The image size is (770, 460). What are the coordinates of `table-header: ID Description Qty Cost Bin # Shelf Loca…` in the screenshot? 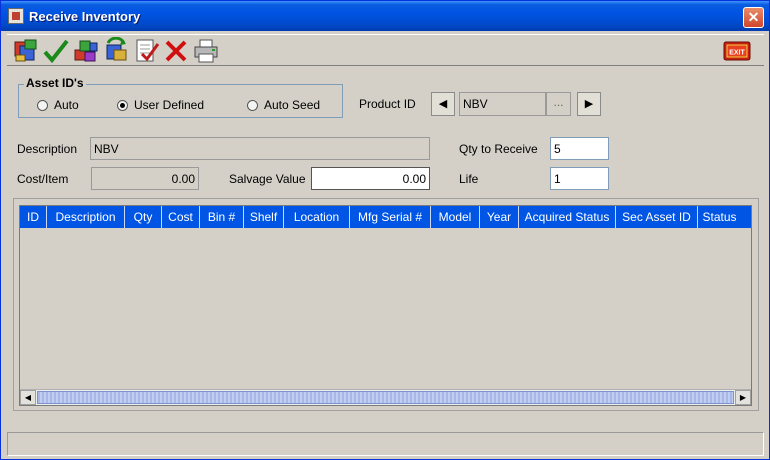 It's located at (385, 217).